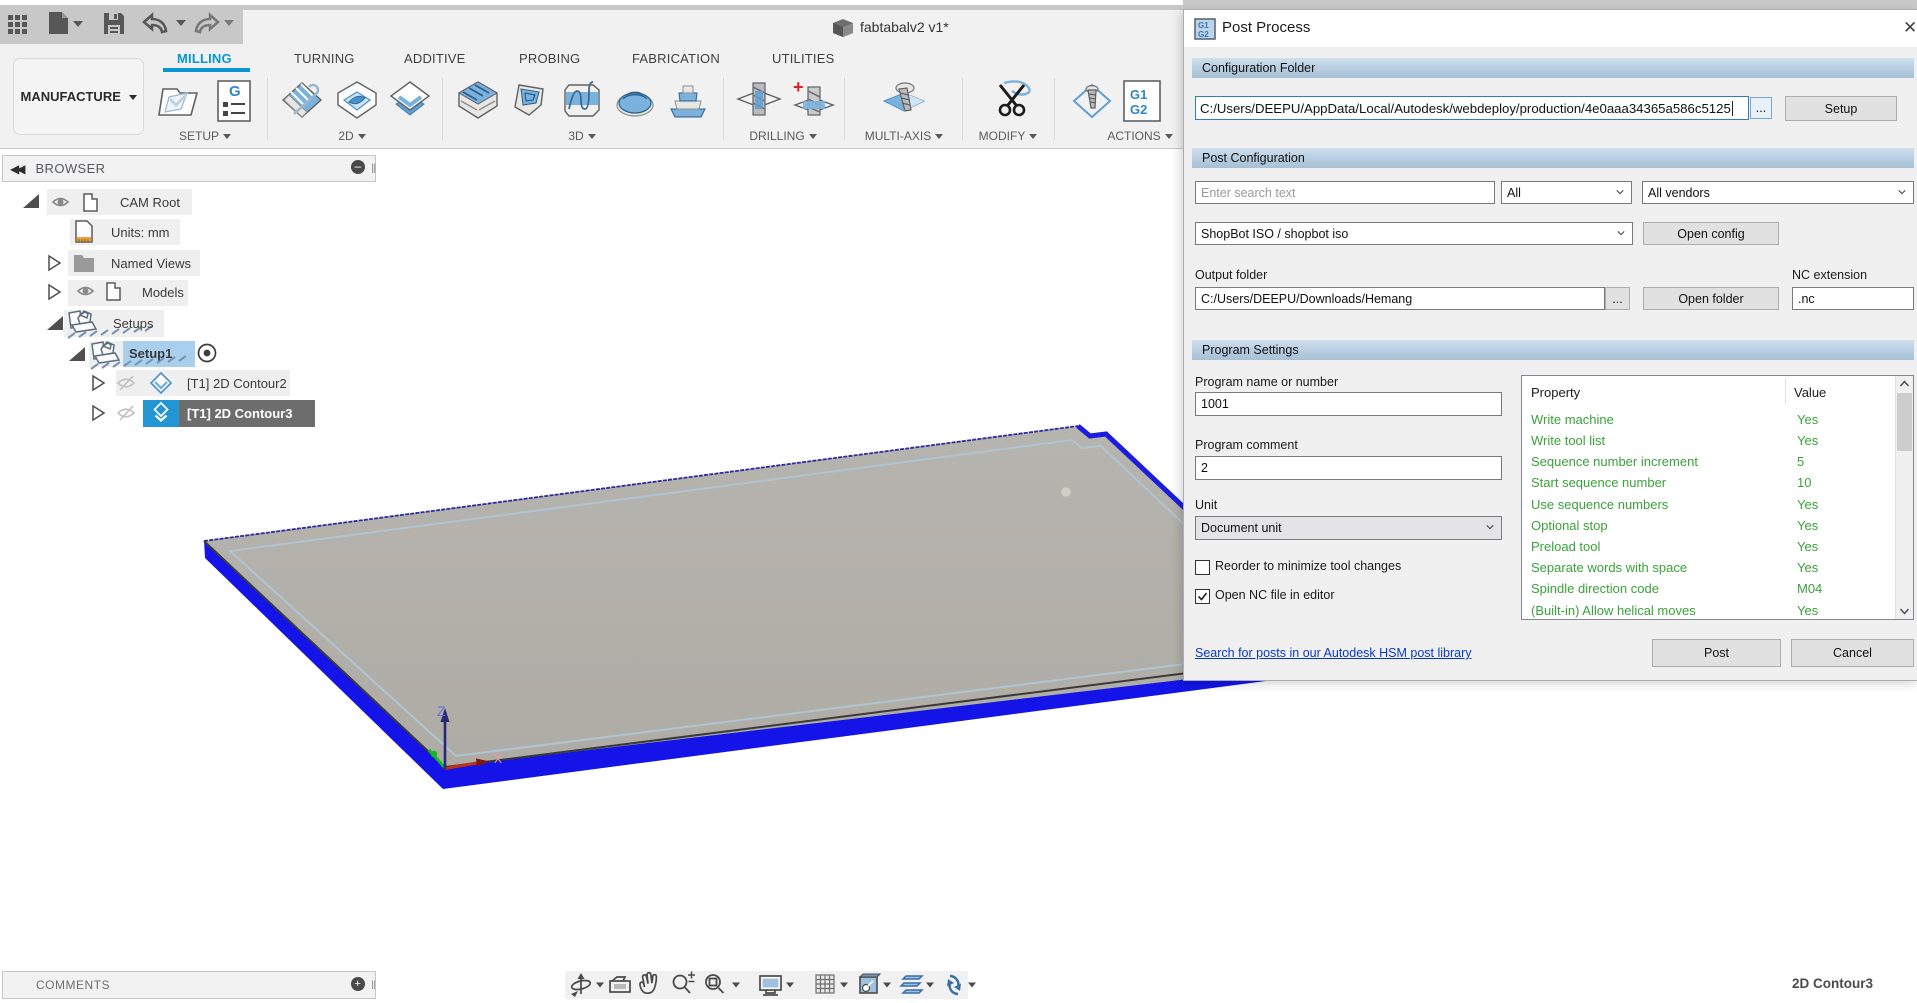 This screenshot has width=1917, height=1003. What do you see at coordinates (441, 711) in the screenshot?
I see `svg-text: Z` at bounding box center [441, 711].